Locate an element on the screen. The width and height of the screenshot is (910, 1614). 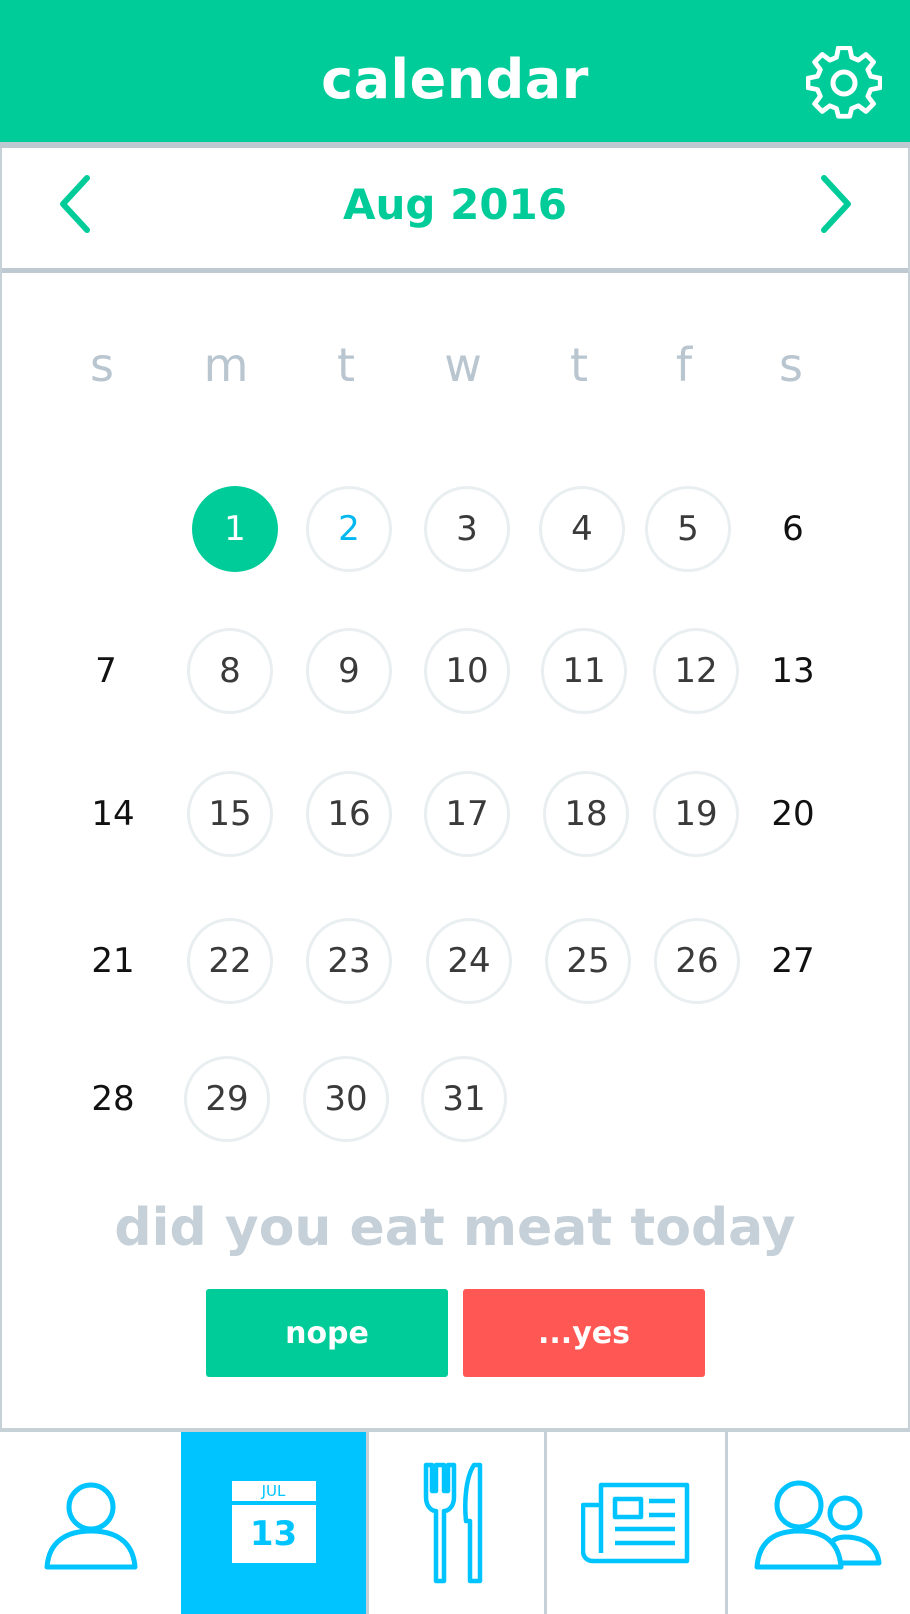
calendar-day: 4 is located at coordinates (582, 529).